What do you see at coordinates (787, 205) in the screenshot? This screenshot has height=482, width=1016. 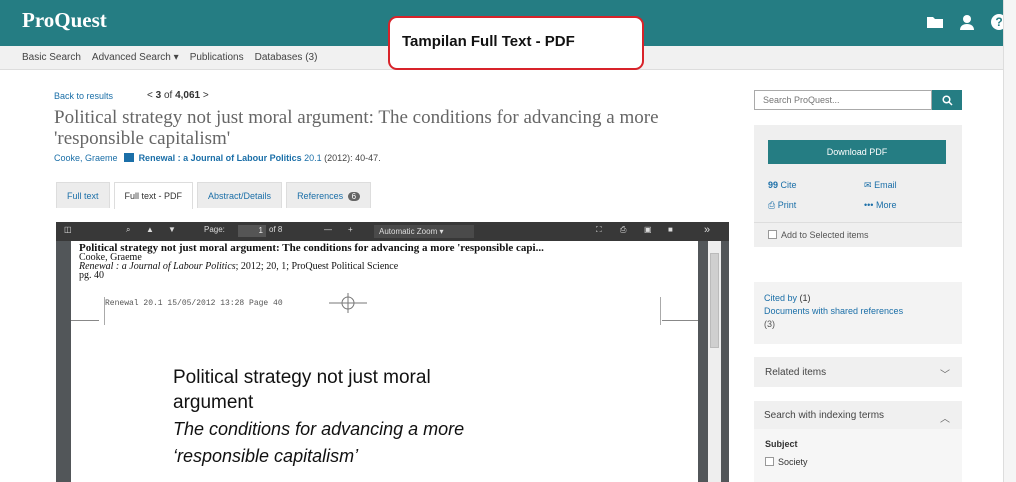 I see `print-label: Print` at bounding box center [787, 205].